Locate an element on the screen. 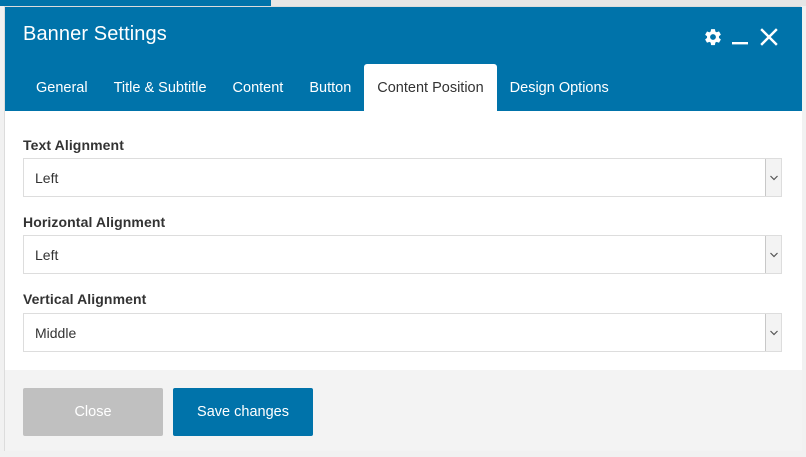 This screenshot has height=457, width=806. tab-title-subtitle: Title & Subtitle is located at coordinates (160, 87).